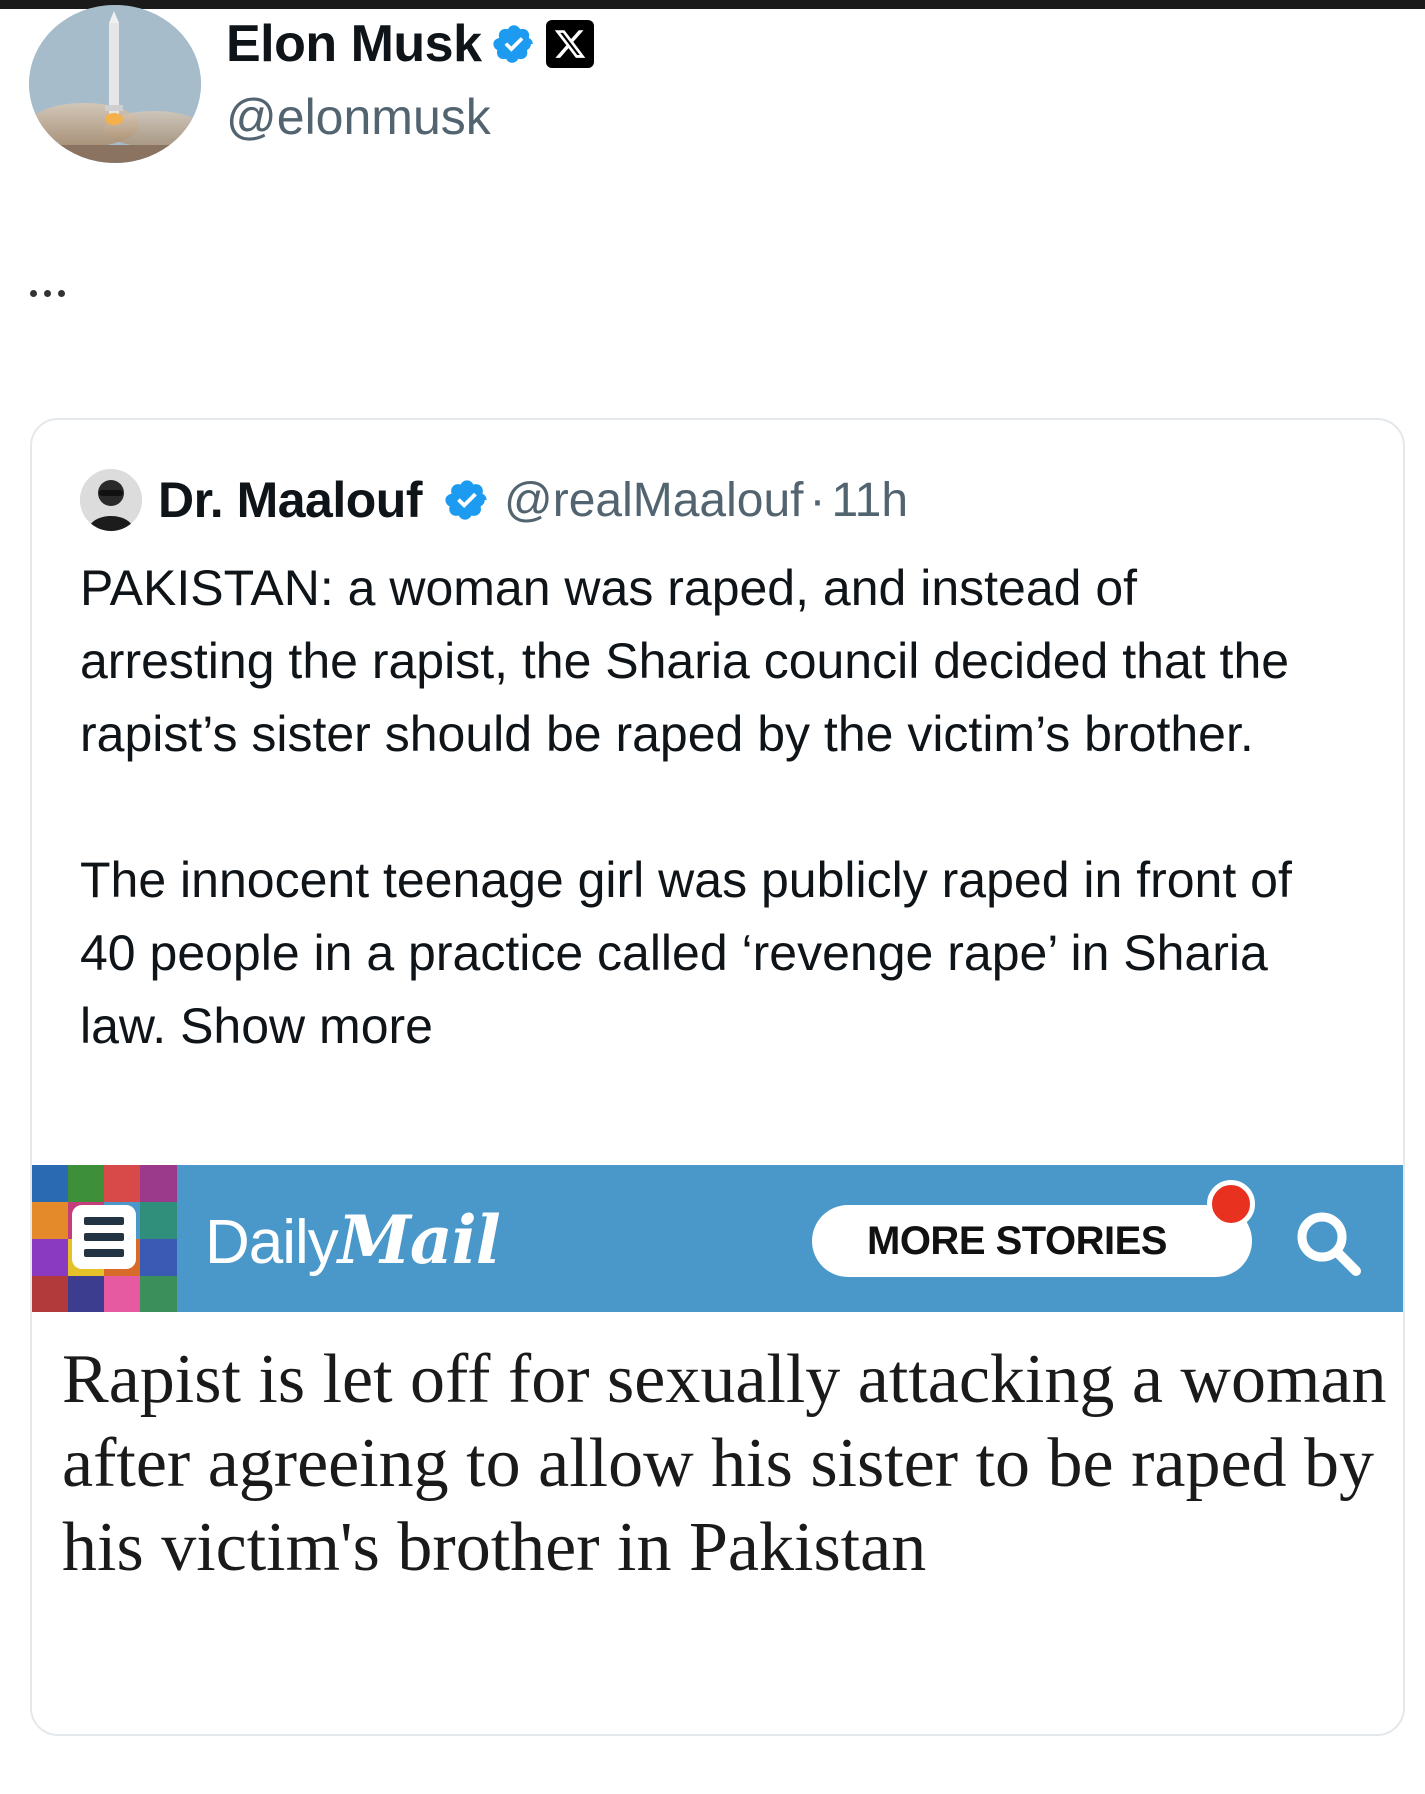  What do you see at coordinates (1032, 1241) in the screenshot?
I see `more-stories-button: MORE STORIES` at bounding box center [1032, 1241].